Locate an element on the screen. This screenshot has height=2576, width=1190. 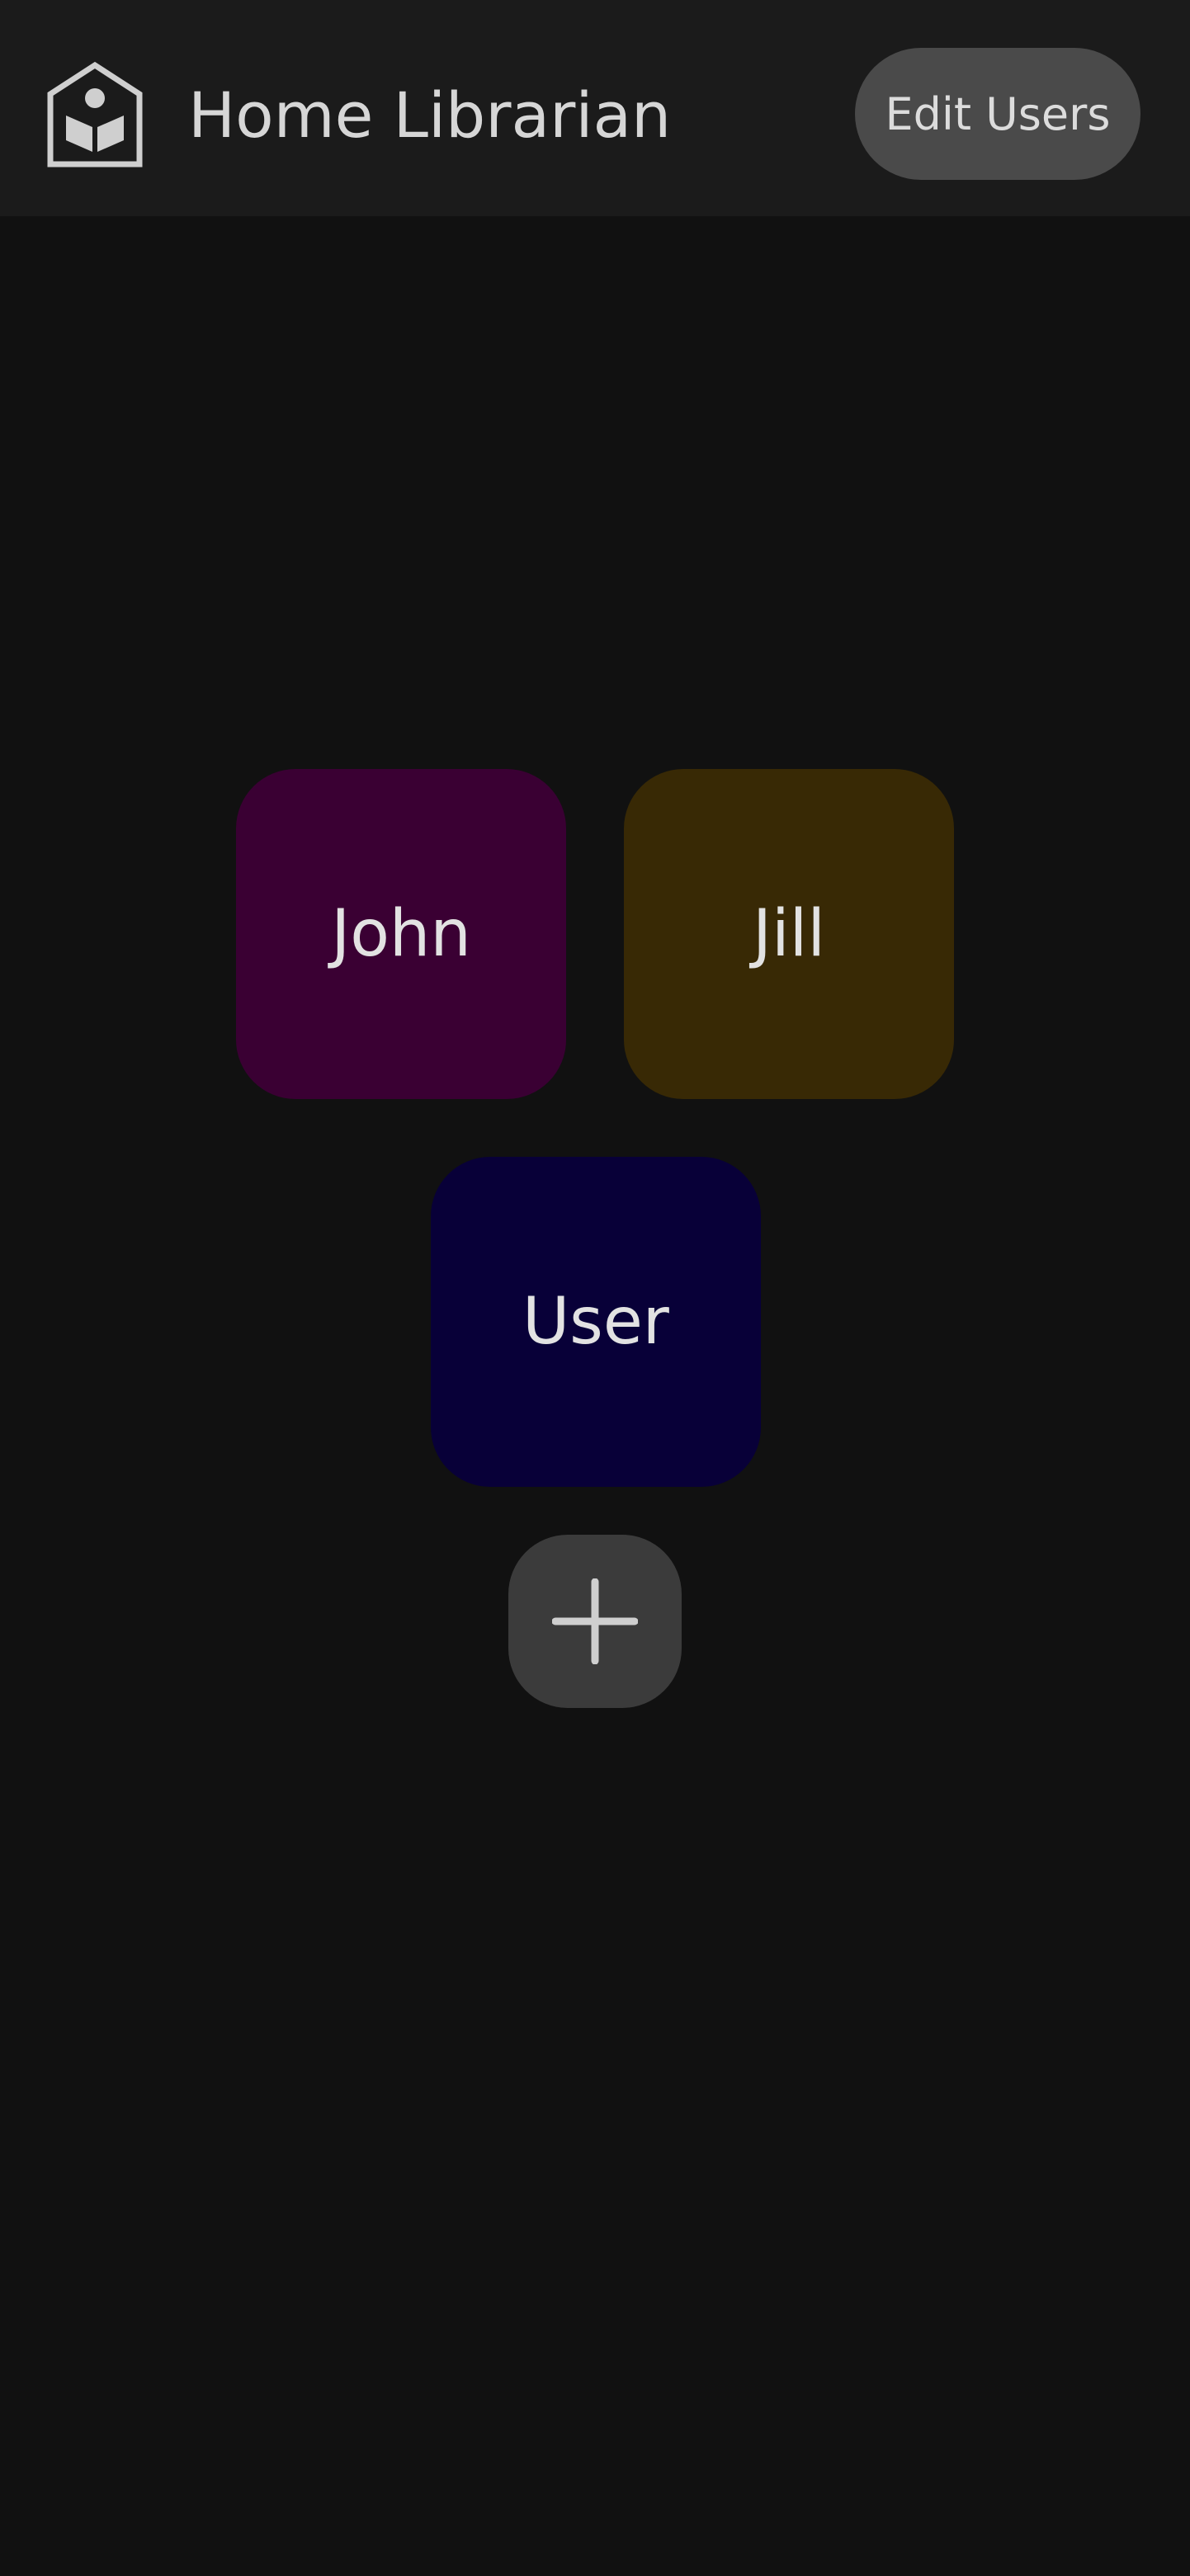
plus-icon is located at coordinates (595, 1621).